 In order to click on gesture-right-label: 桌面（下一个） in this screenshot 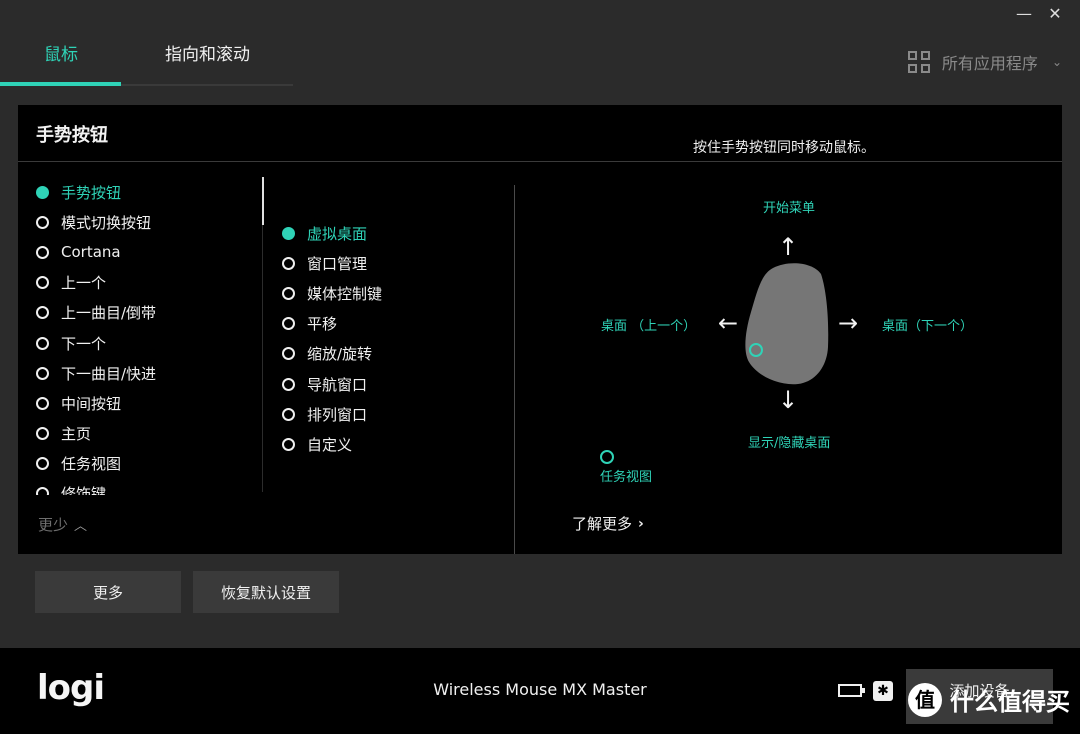, I will do `click(928, 326)`.